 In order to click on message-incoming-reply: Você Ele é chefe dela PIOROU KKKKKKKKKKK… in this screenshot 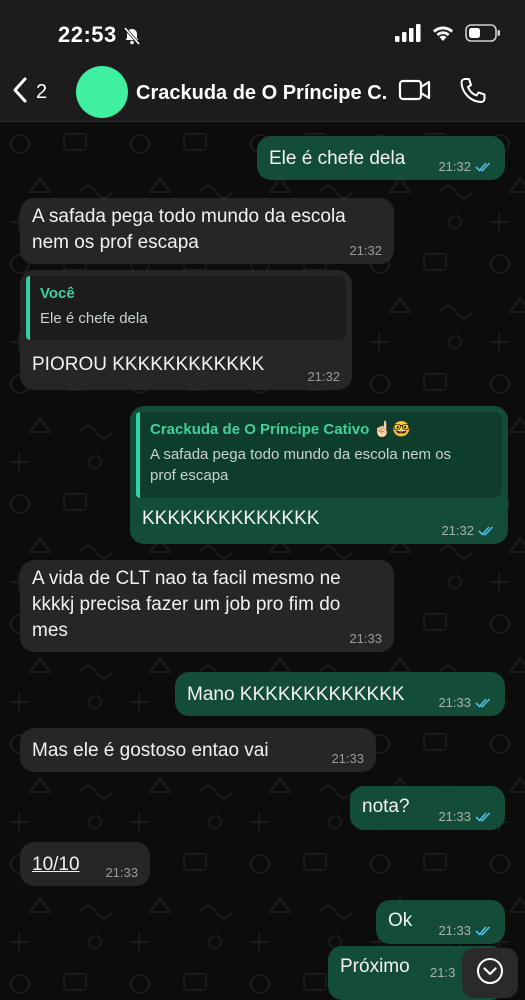, I will do `click(186, 330)`.